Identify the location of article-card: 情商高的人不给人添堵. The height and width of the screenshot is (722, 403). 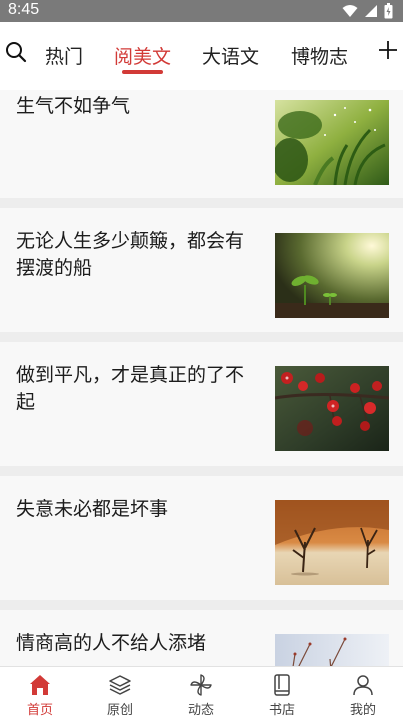
(201, 638).